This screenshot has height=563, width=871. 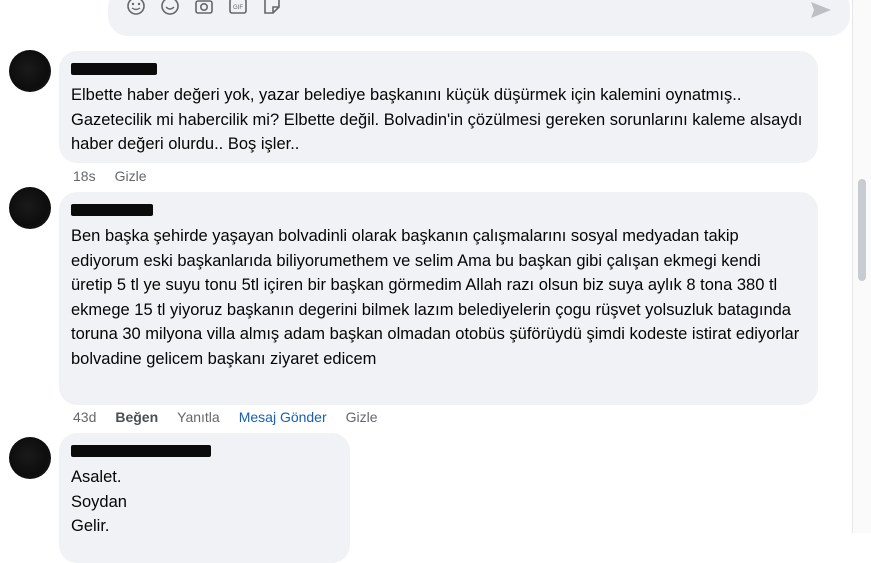 I want to click on comment-timestamp: 43d, so click(x=84, y=417).